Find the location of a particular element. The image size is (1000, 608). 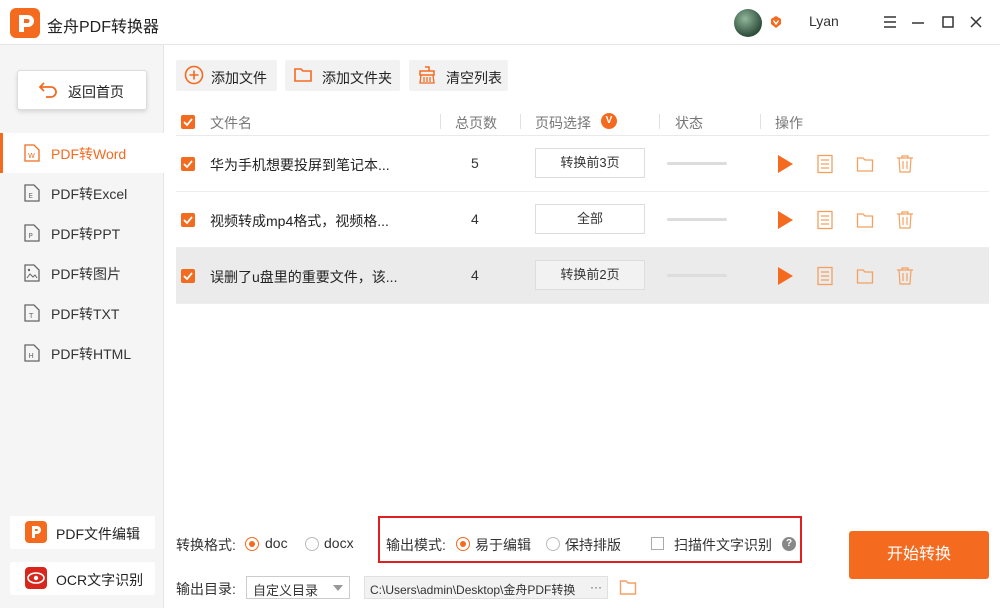

sidebar-item-pdf-to-ppt: P PDF转PPT is located at coordinates (82, 233).